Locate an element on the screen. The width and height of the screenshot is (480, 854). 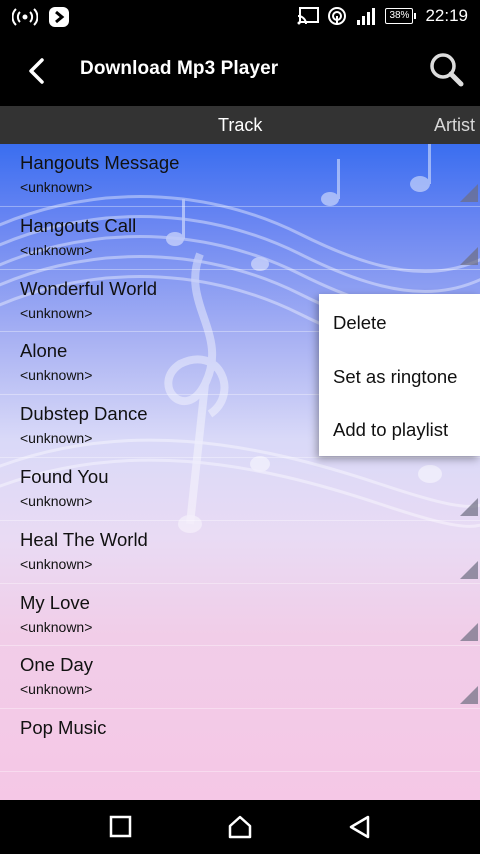
signal-icon is located at coordinates (366, 16).